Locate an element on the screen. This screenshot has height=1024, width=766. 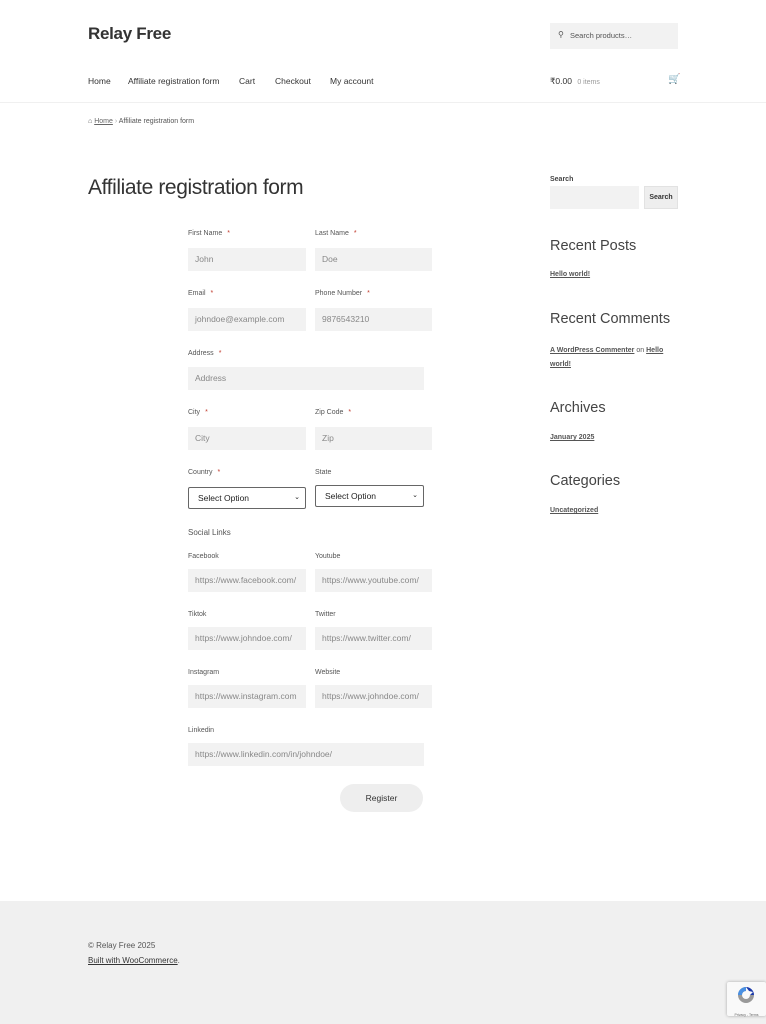
nav-home: Home is located at coordinates (99, 81).